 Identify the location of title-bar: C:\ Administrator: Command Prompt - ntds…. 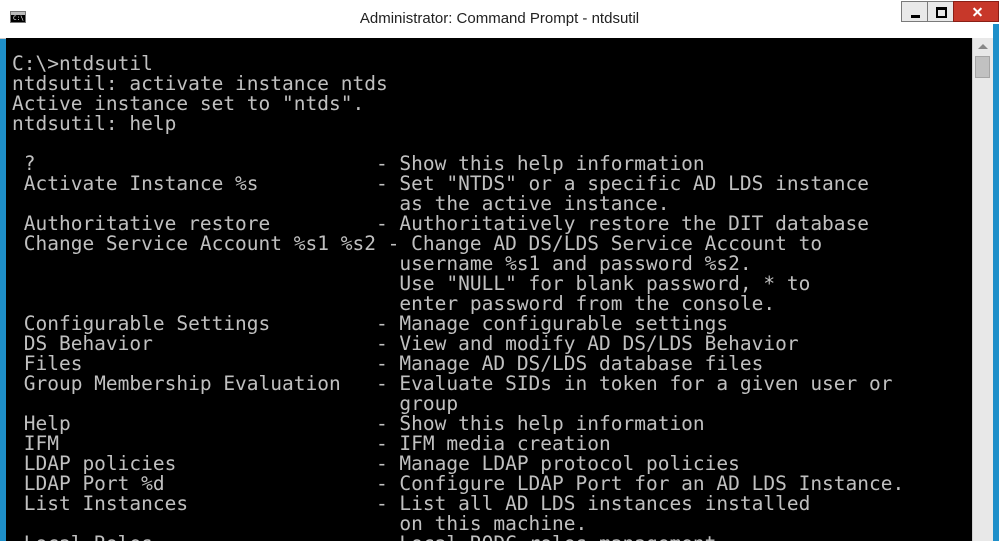
(499, 19).